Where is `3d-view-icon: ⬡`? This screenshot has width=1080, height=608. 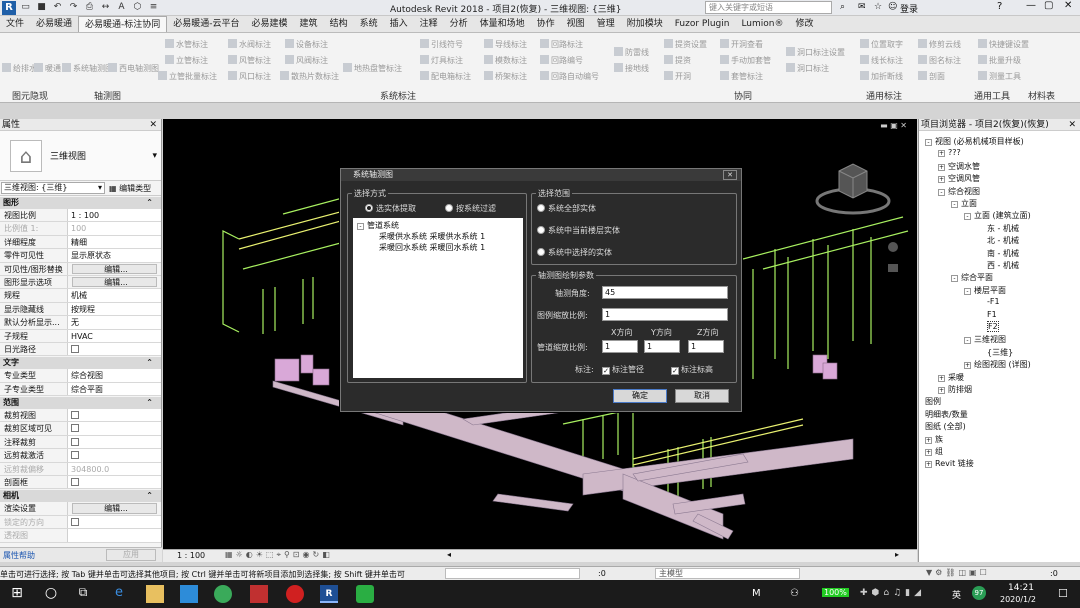
3d-view-icon: ⬡ is located at coordinates (137, 7).